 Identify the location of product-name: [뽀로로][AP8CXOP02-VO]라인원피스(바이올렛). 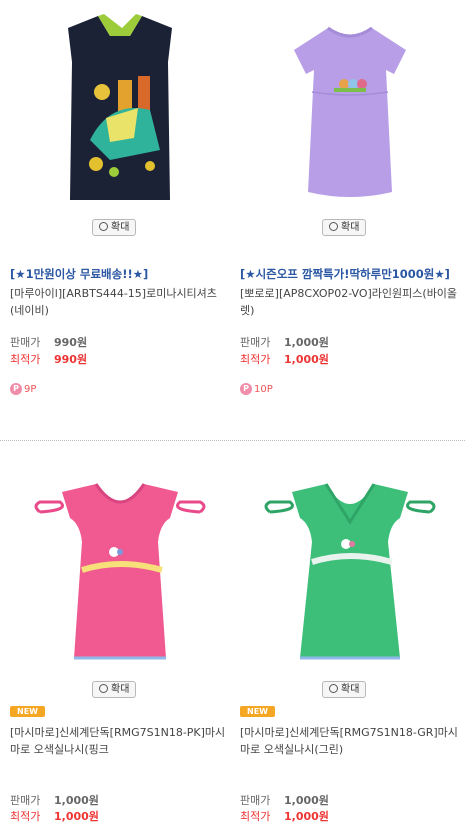
(350, 302).